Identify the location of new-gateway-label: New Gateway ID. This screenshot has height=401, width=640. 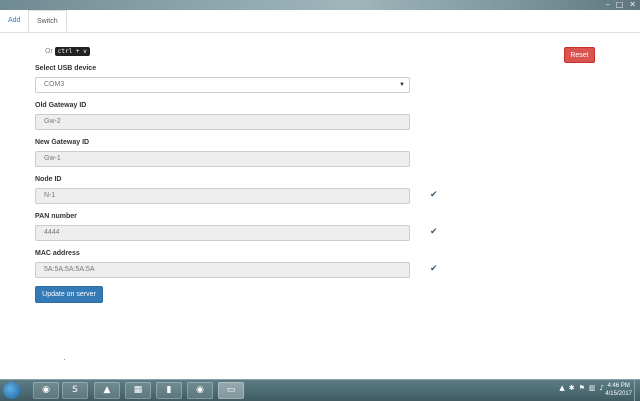
(62, 142).